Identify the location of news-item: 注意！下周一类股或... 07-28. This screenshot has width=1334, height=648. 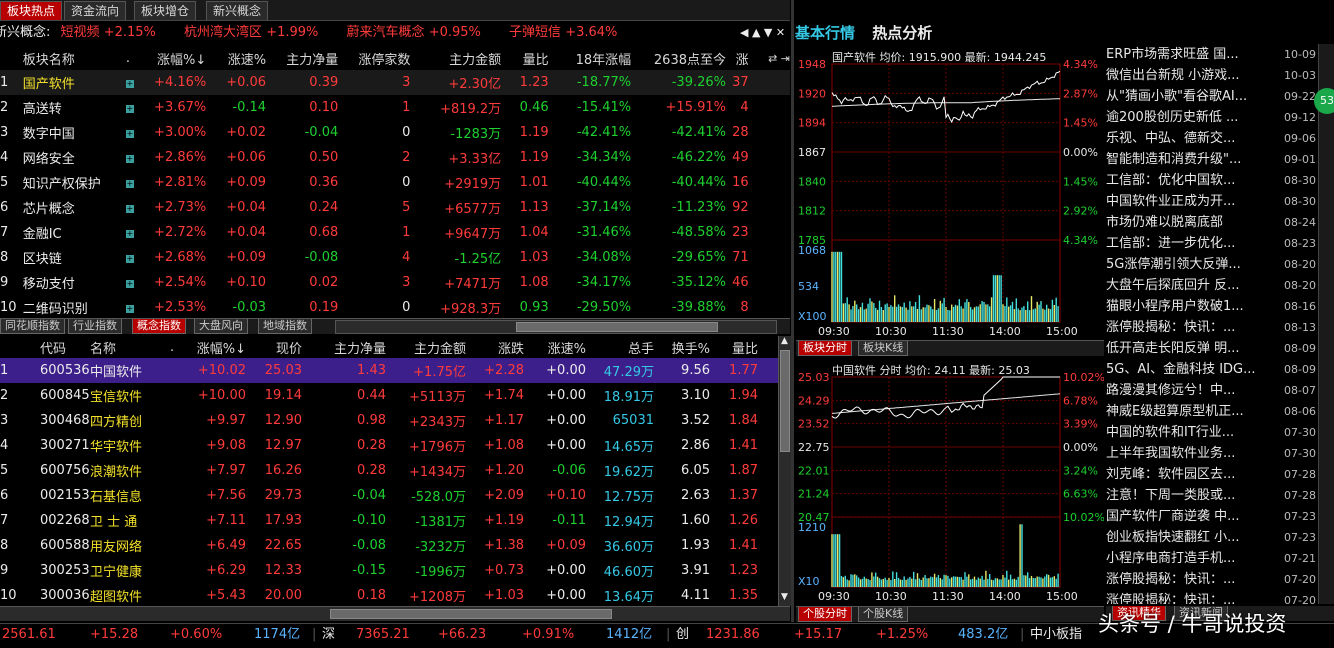
(1211, 495).